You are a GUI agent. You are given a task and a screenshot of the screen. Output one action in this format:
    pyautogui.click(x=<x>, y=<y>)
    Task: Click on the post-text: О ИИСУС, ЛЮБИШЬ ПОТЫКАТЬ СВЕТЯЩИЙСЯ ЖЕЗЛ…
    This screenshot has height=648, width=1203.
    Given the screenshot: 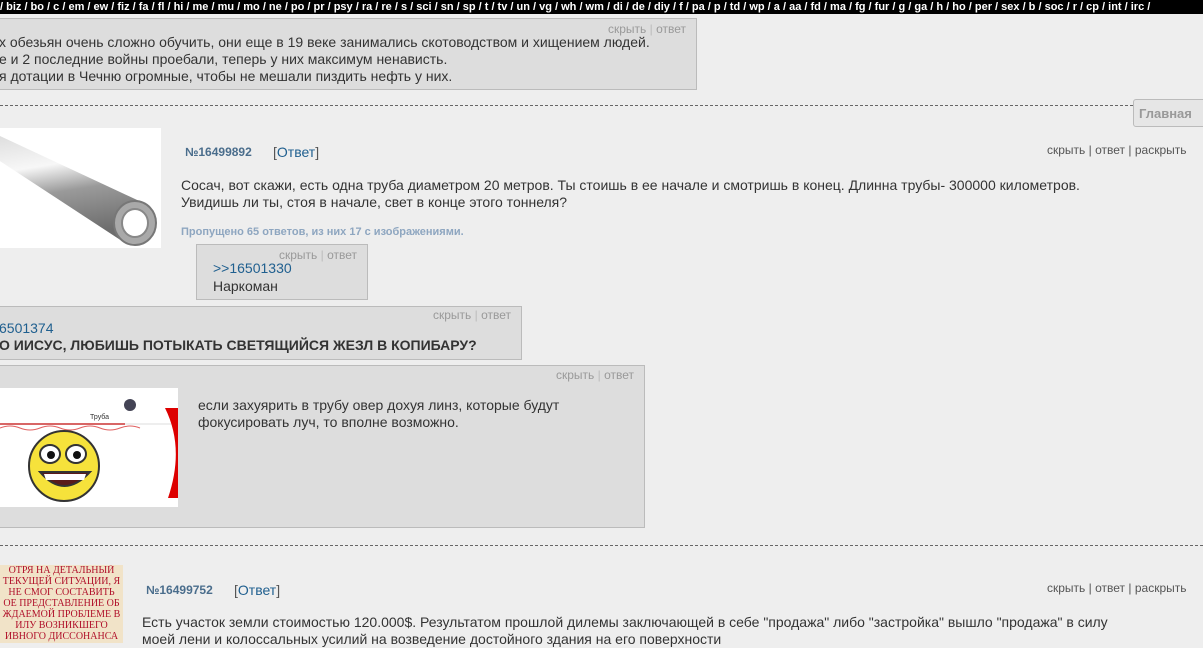 What is the action you would take?
    pyautogui.click(x=238, y=345)
    